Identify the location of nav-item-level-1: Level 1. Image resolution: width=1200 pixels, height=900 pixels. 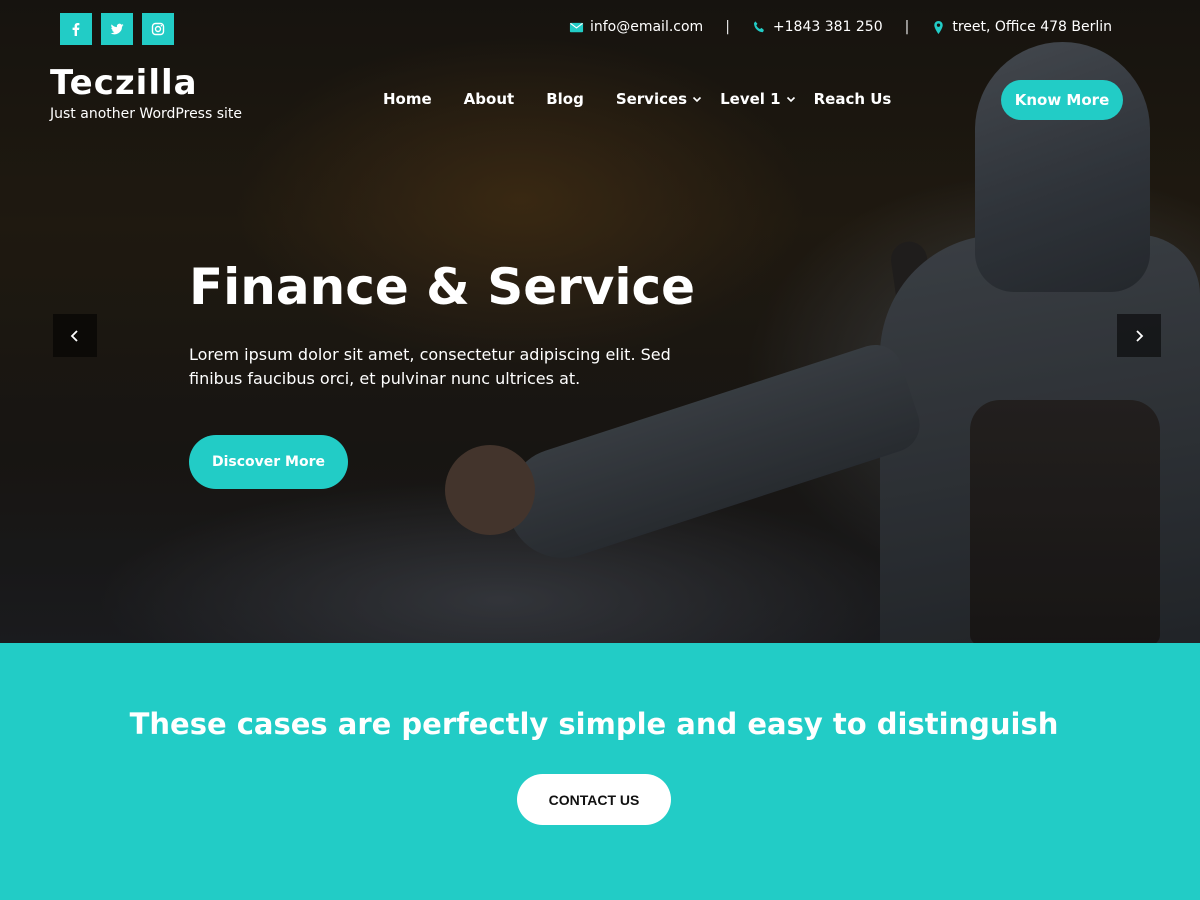
(757, 99).